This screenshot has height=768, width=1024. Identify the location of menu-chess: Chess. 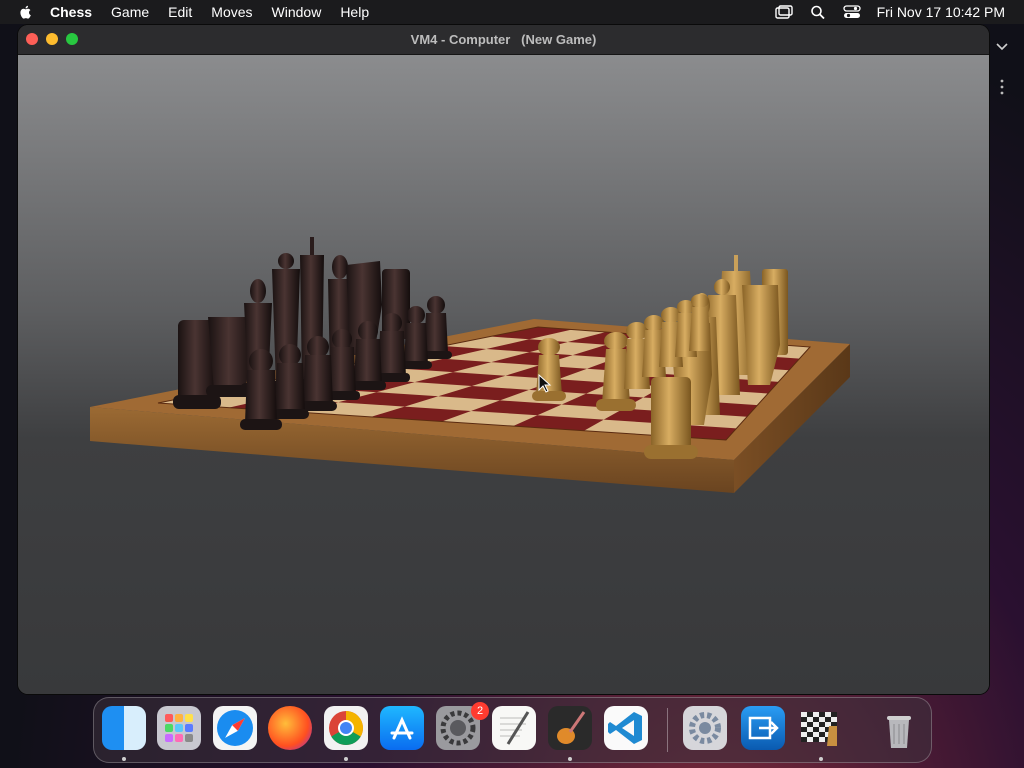
(71, 12).